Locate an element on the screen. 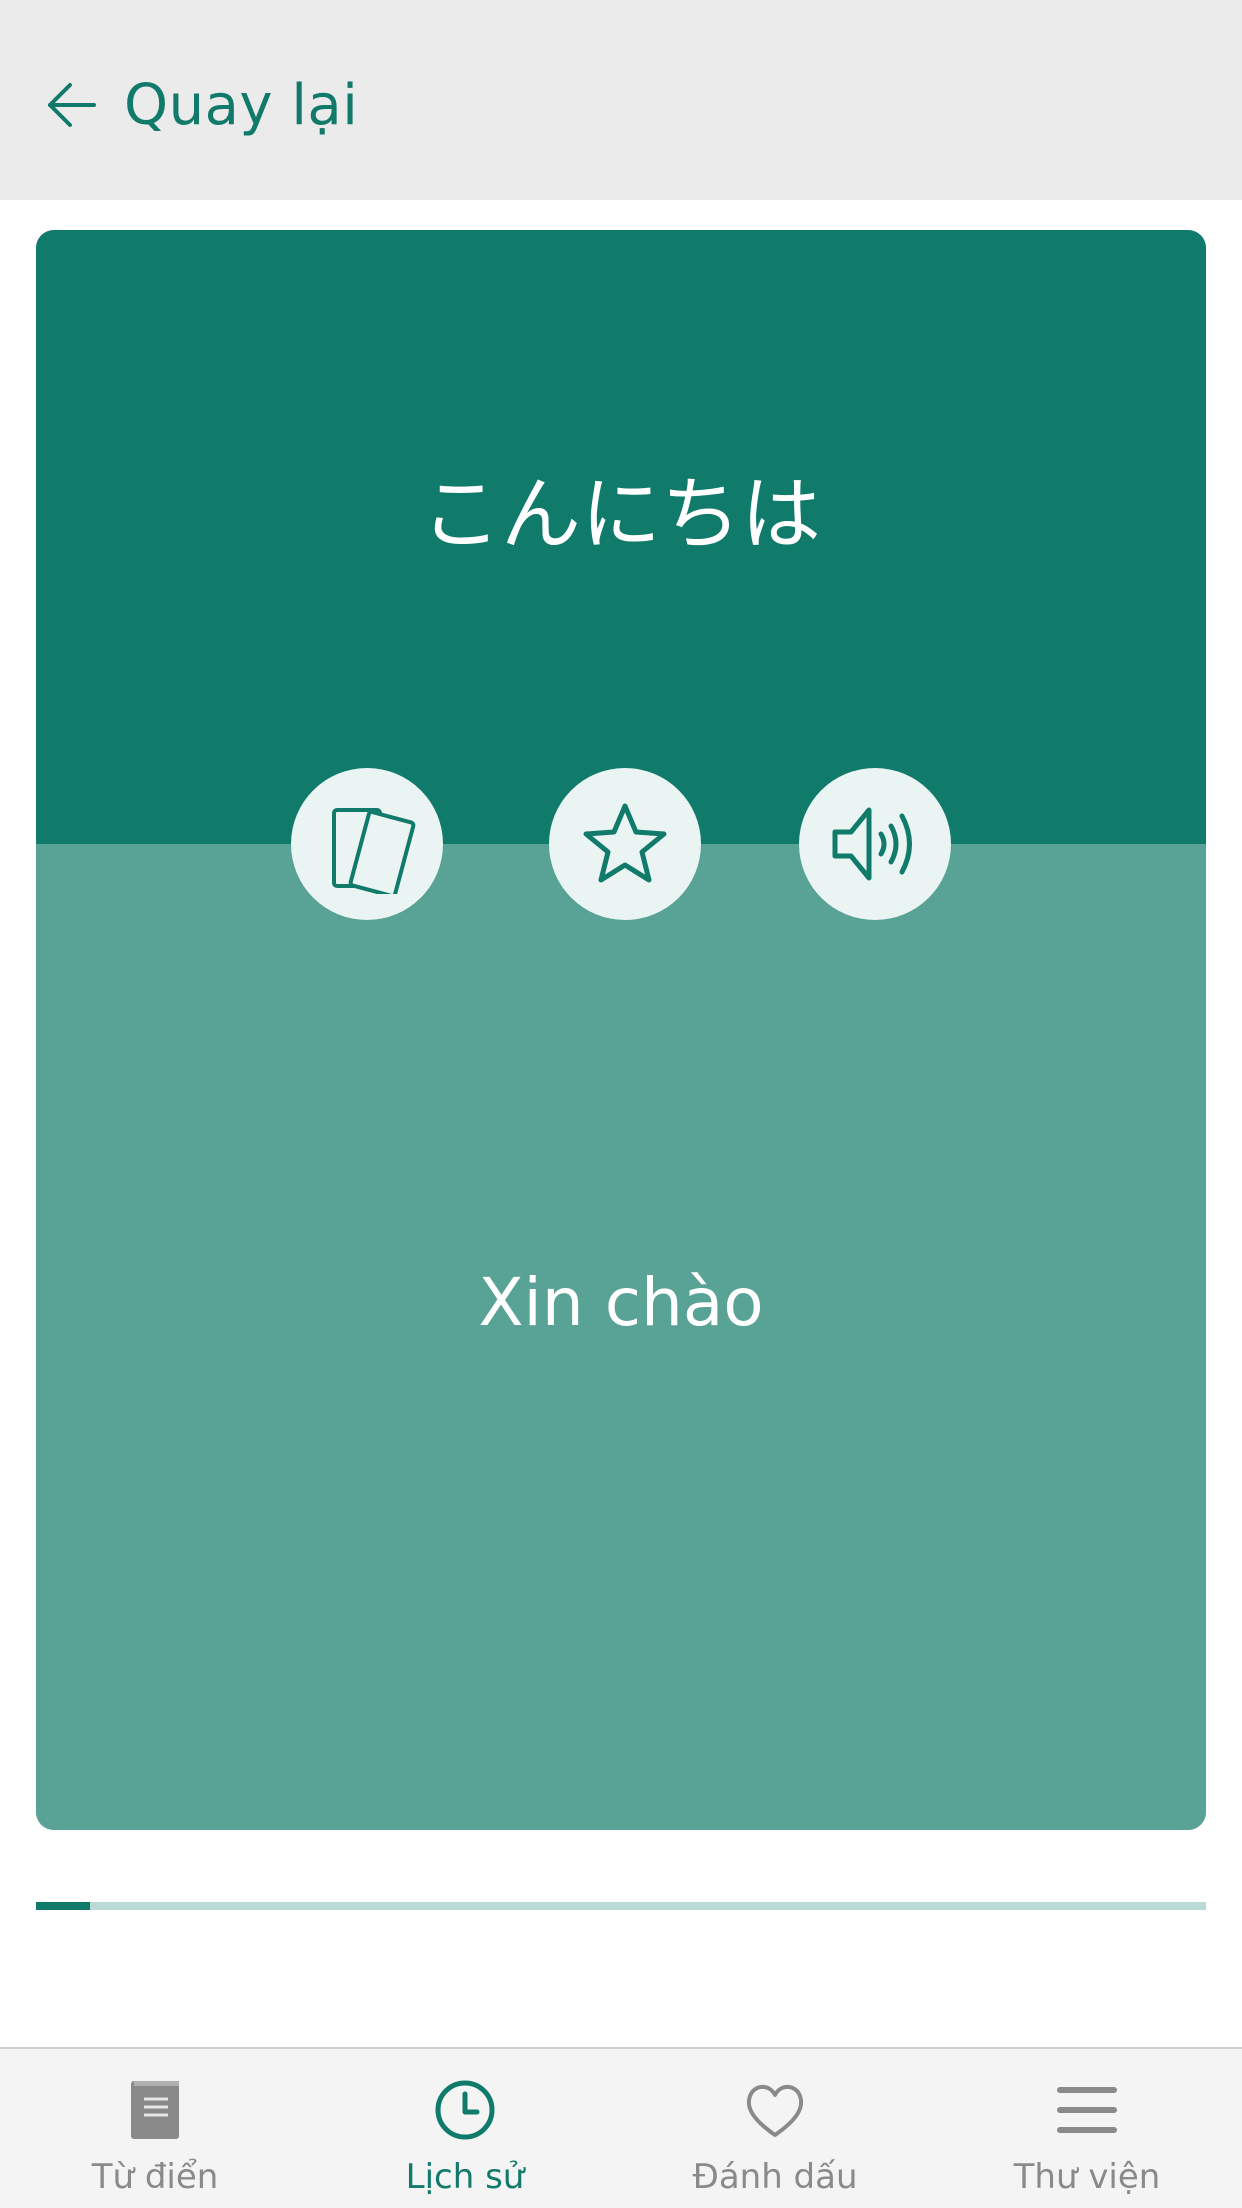 Image resolution: width=1242 pixels, height=2208 pixels. flip-card-button is located at coordinates (367, 844).